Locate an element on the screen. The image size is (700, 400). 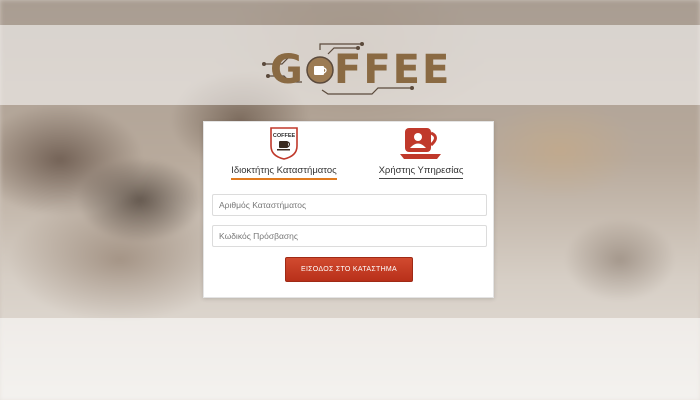
role-tab-service-user: Χρήστης Υπηρεσίας is located at coordinates (421, 152).